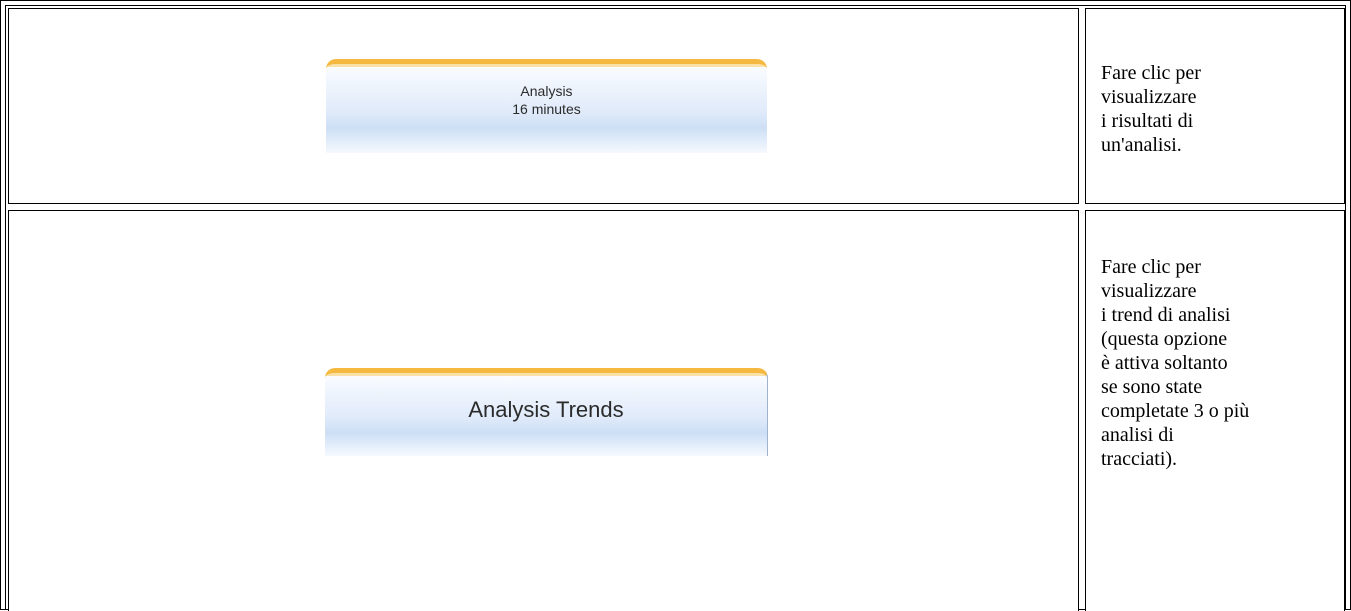 The image size is (1351, 611). I want to click on analysis-trends-description-line: analisi di, so click(1137, 435).